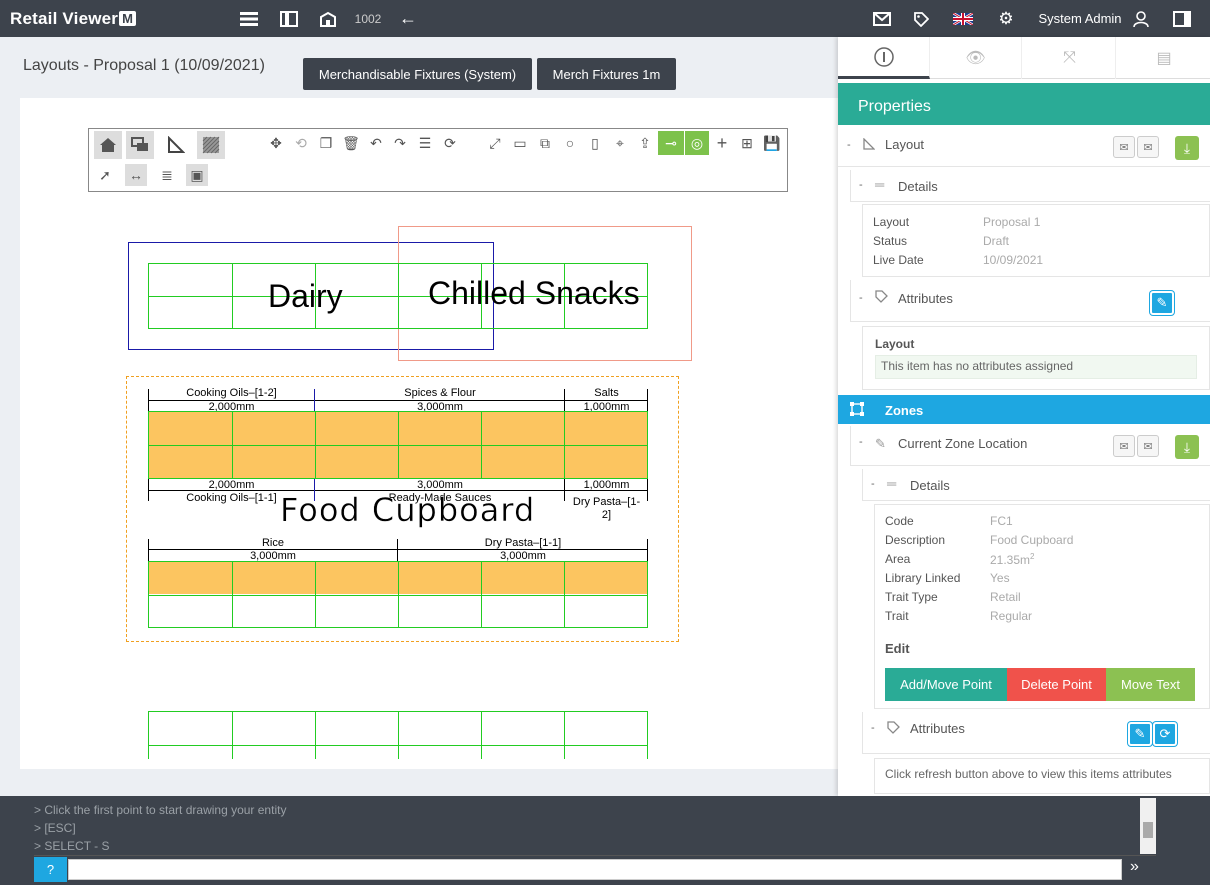 The height and width of the screenshot is (885, 1210). I want to click on columns-icon, so click(289, 18).